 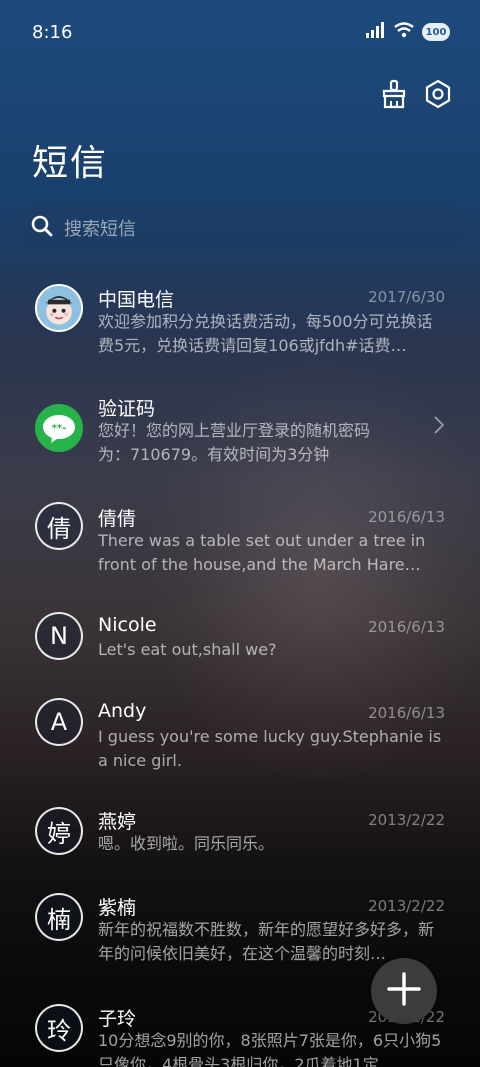 I want to click on battery-icon: 100, so click(x=436, y=32).